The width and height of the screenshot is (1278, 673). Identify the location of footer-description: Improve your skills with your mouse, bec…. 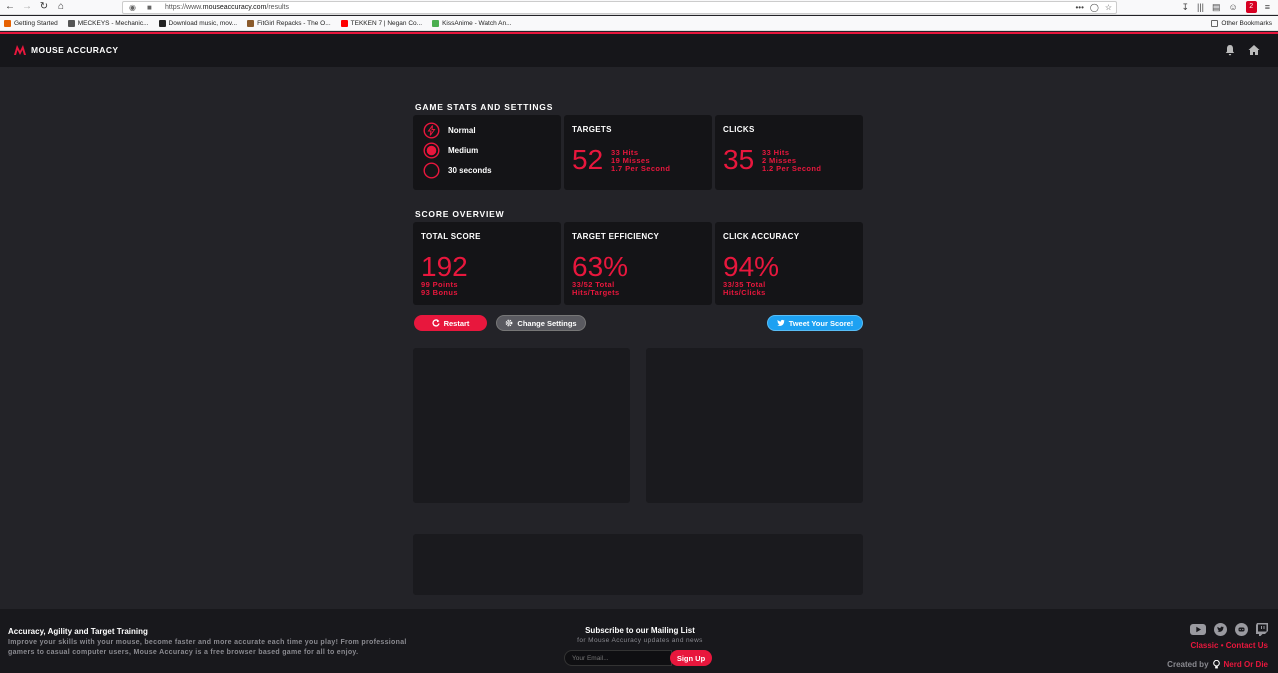
(207, 647).